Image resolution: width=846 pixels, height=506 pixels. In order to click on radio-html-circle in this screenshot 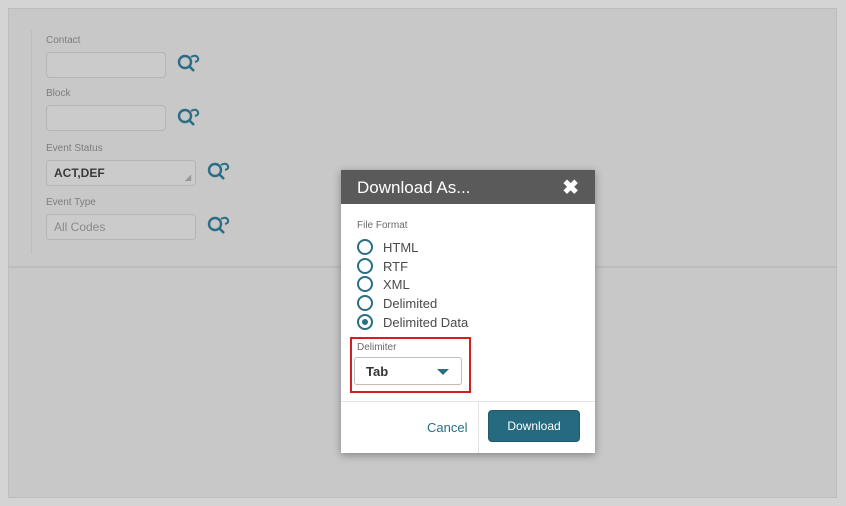, I will do `click(365, 247)`.